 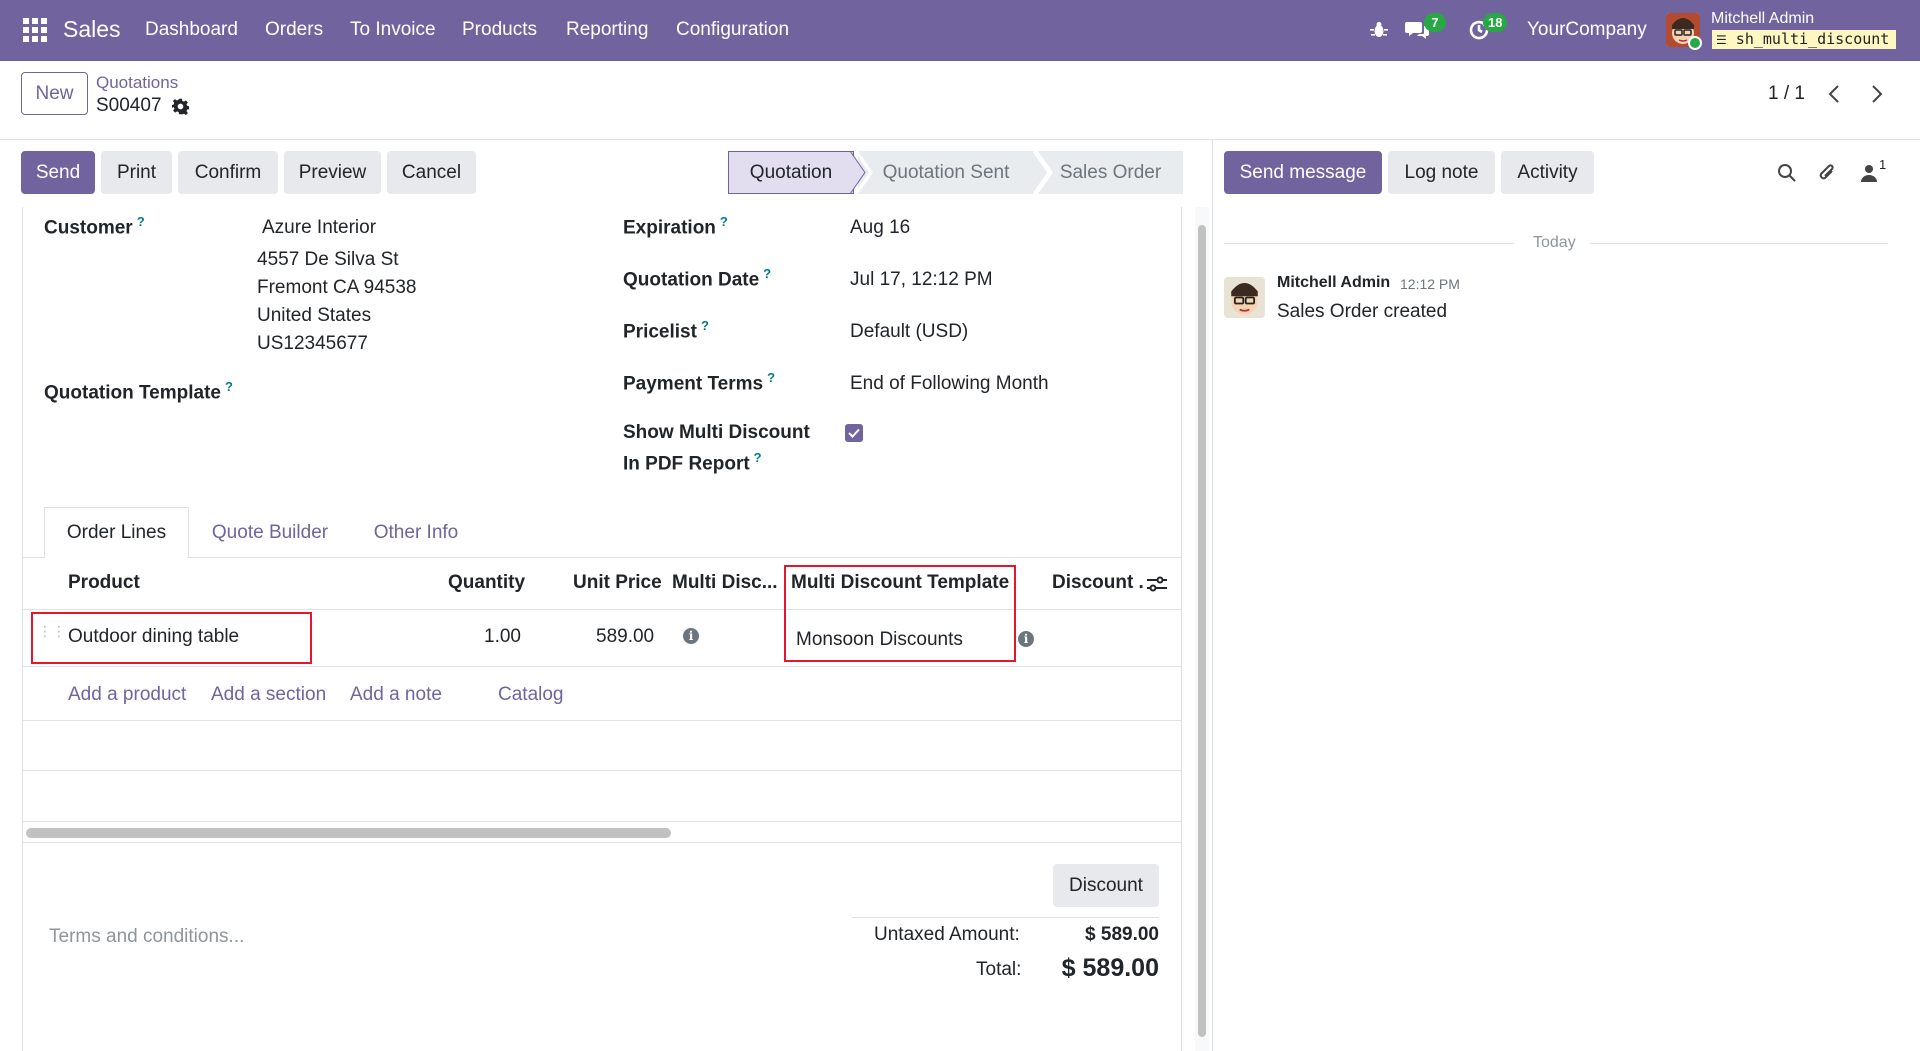 I want to click on app-name: Sales, so click(x=92, y=29).